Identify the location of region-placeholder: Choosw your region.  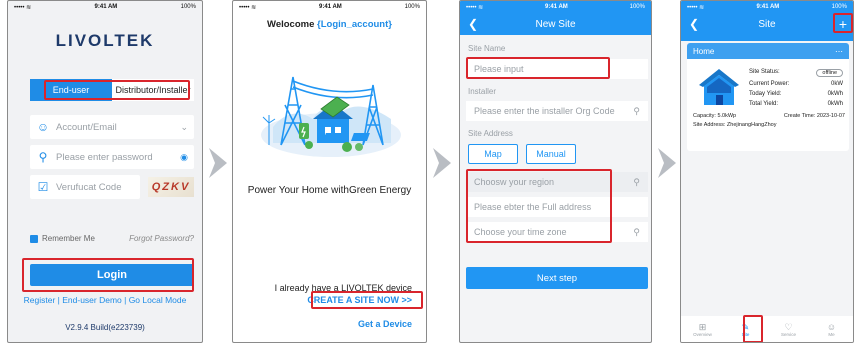
(514, 182).